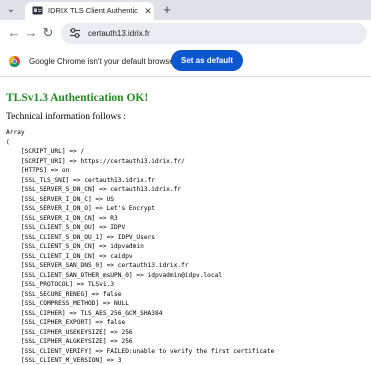 Image resolution: width=371 pixels, height=365 pixels. I want to click on browser-tab: IDRIX TLS Client Authentication ✕, so click(89, 11).